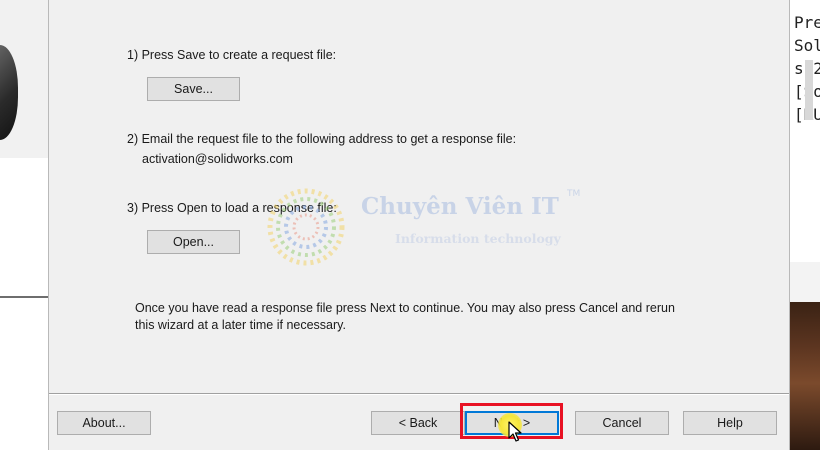 The height and width of the screenshot is (450, 820). I want to click on background-panel-left, so click(24, 227).